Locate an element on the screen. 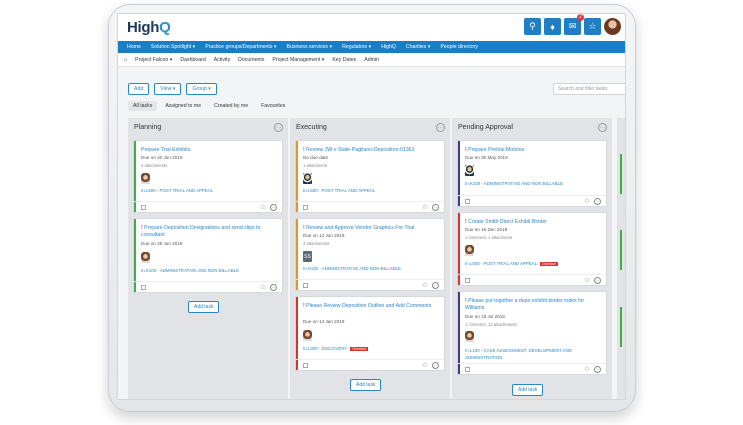 The height and width of the screenshot is (425, 743). group-dropdown: Group ▾ is located at coordinates (201, 89).